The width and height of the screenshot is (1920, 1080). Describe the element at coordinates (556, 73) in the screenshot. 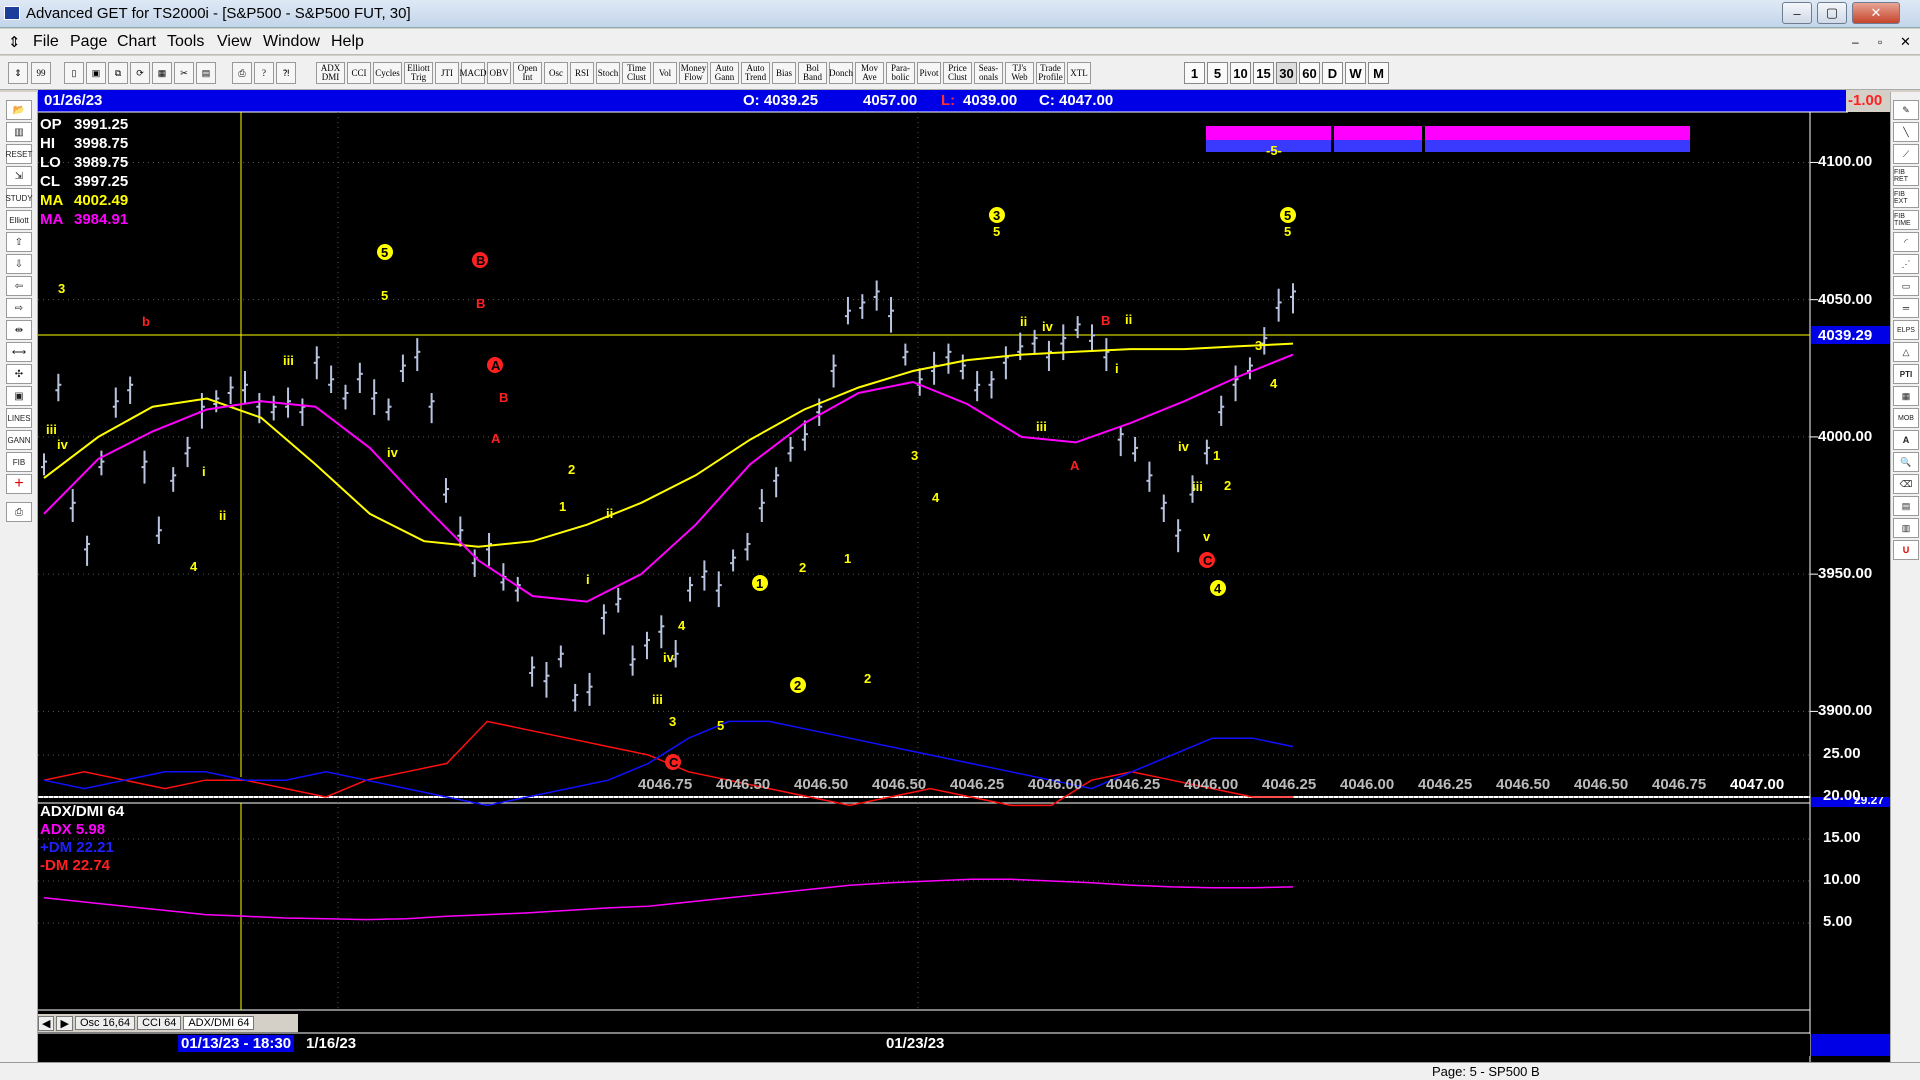

I see `study-button-8: Osc` at that location.